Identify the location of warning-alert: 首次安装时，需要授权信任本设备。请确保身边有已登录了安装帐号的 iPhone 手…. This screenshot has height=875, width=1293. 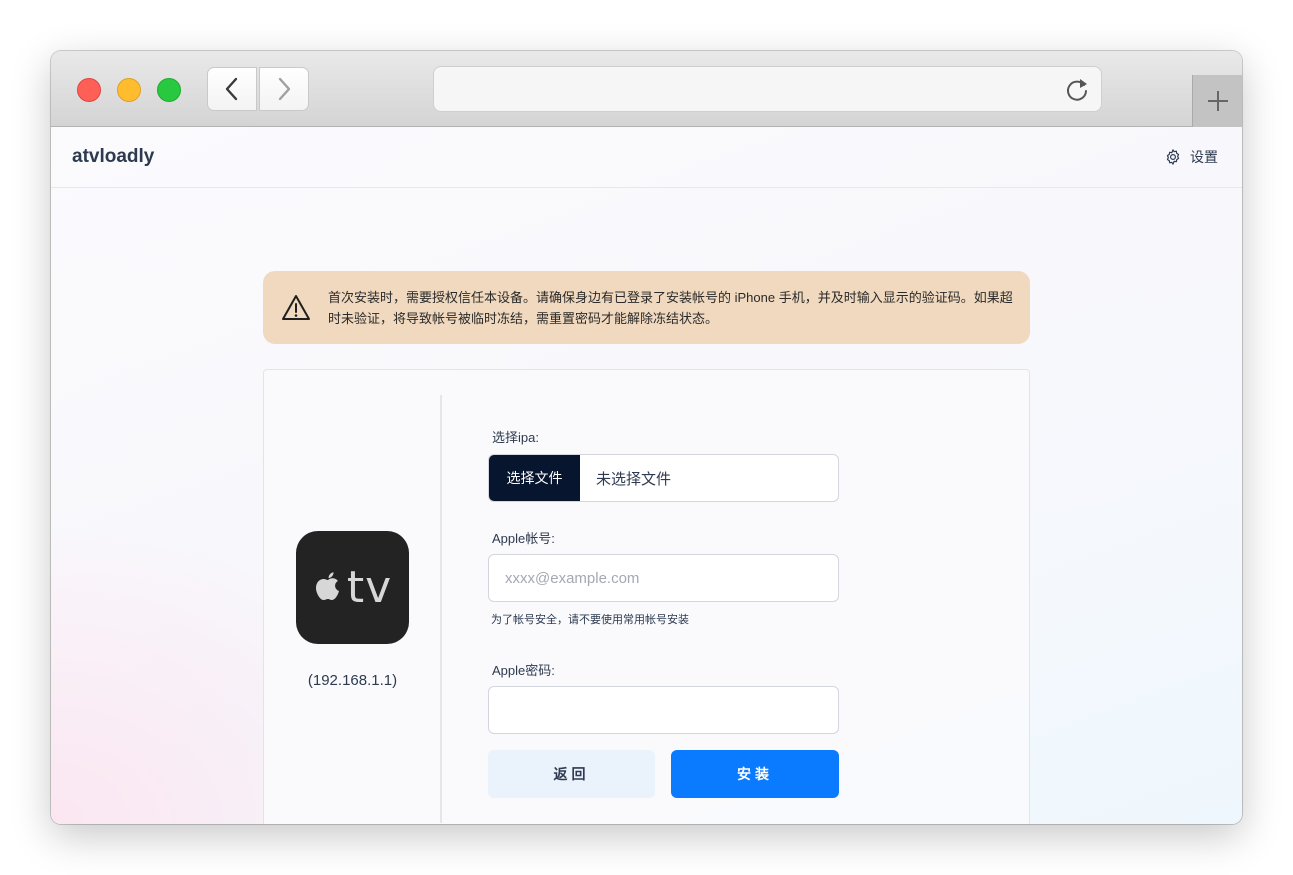
(646, 307).